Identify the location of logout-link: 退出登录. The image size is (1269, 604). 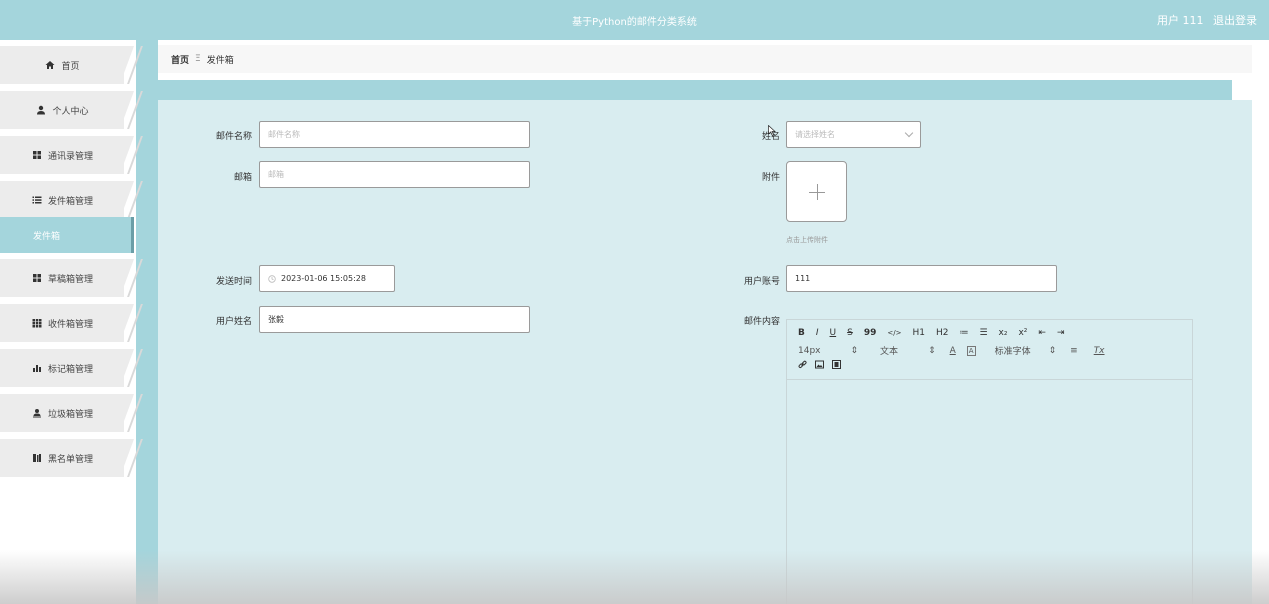
(1235, 20).